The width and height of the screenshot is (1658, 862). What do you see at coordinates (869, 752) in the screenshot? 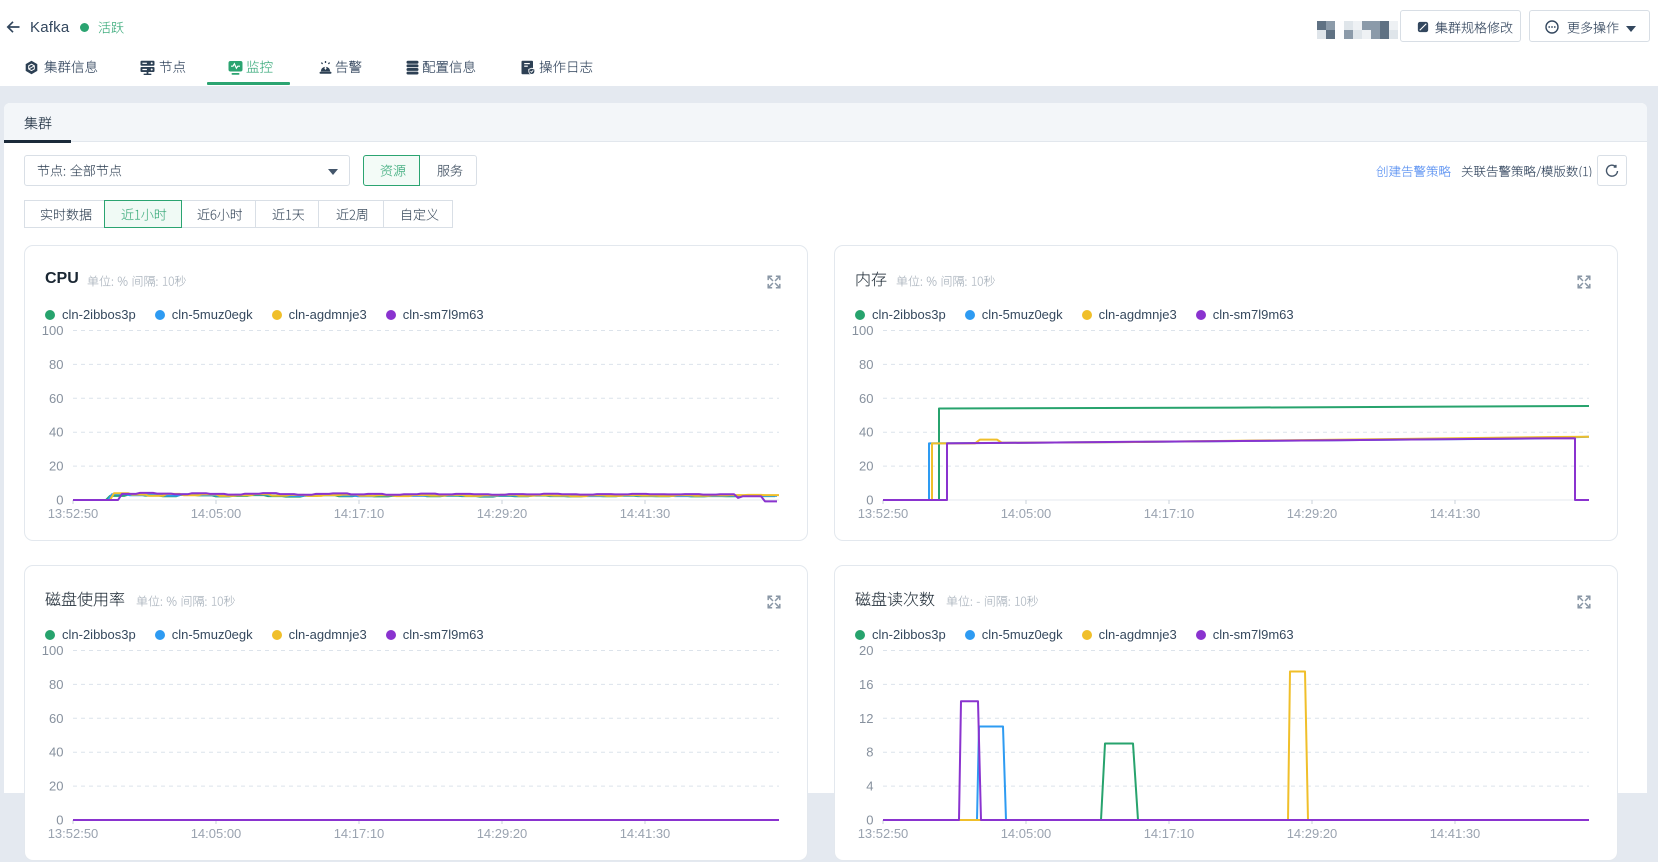
I see `svg-text: 8` at bounding box center [869, 752].